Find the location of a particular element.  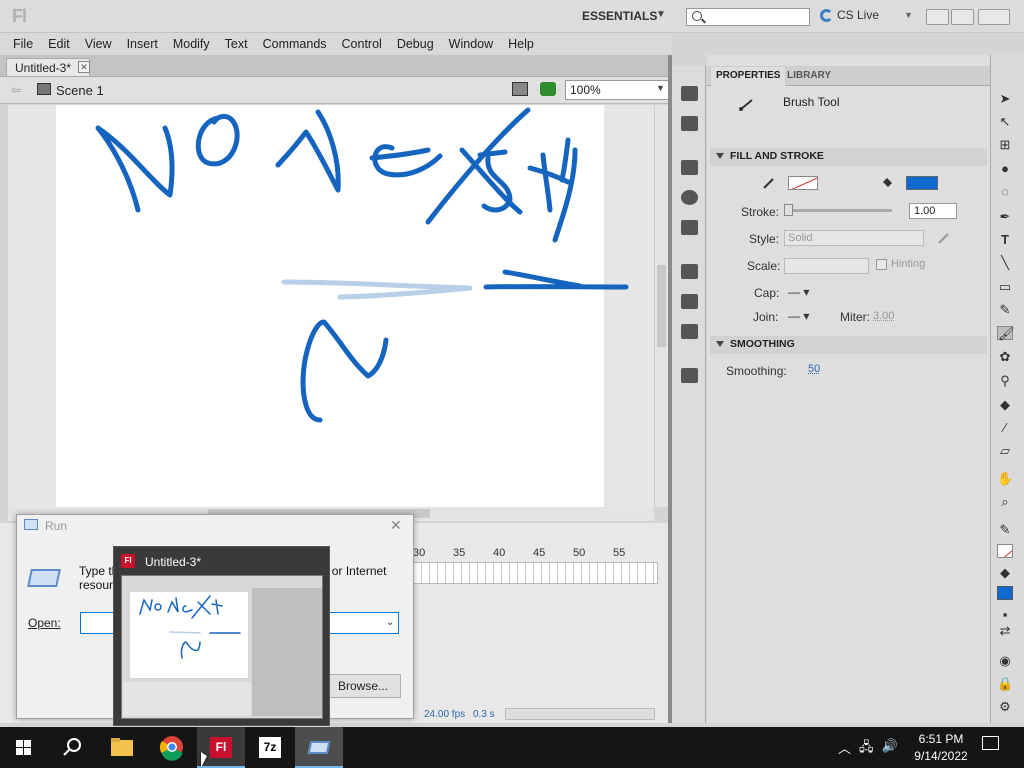

text-tool-icon: T is located at coordinates (1005, 240).